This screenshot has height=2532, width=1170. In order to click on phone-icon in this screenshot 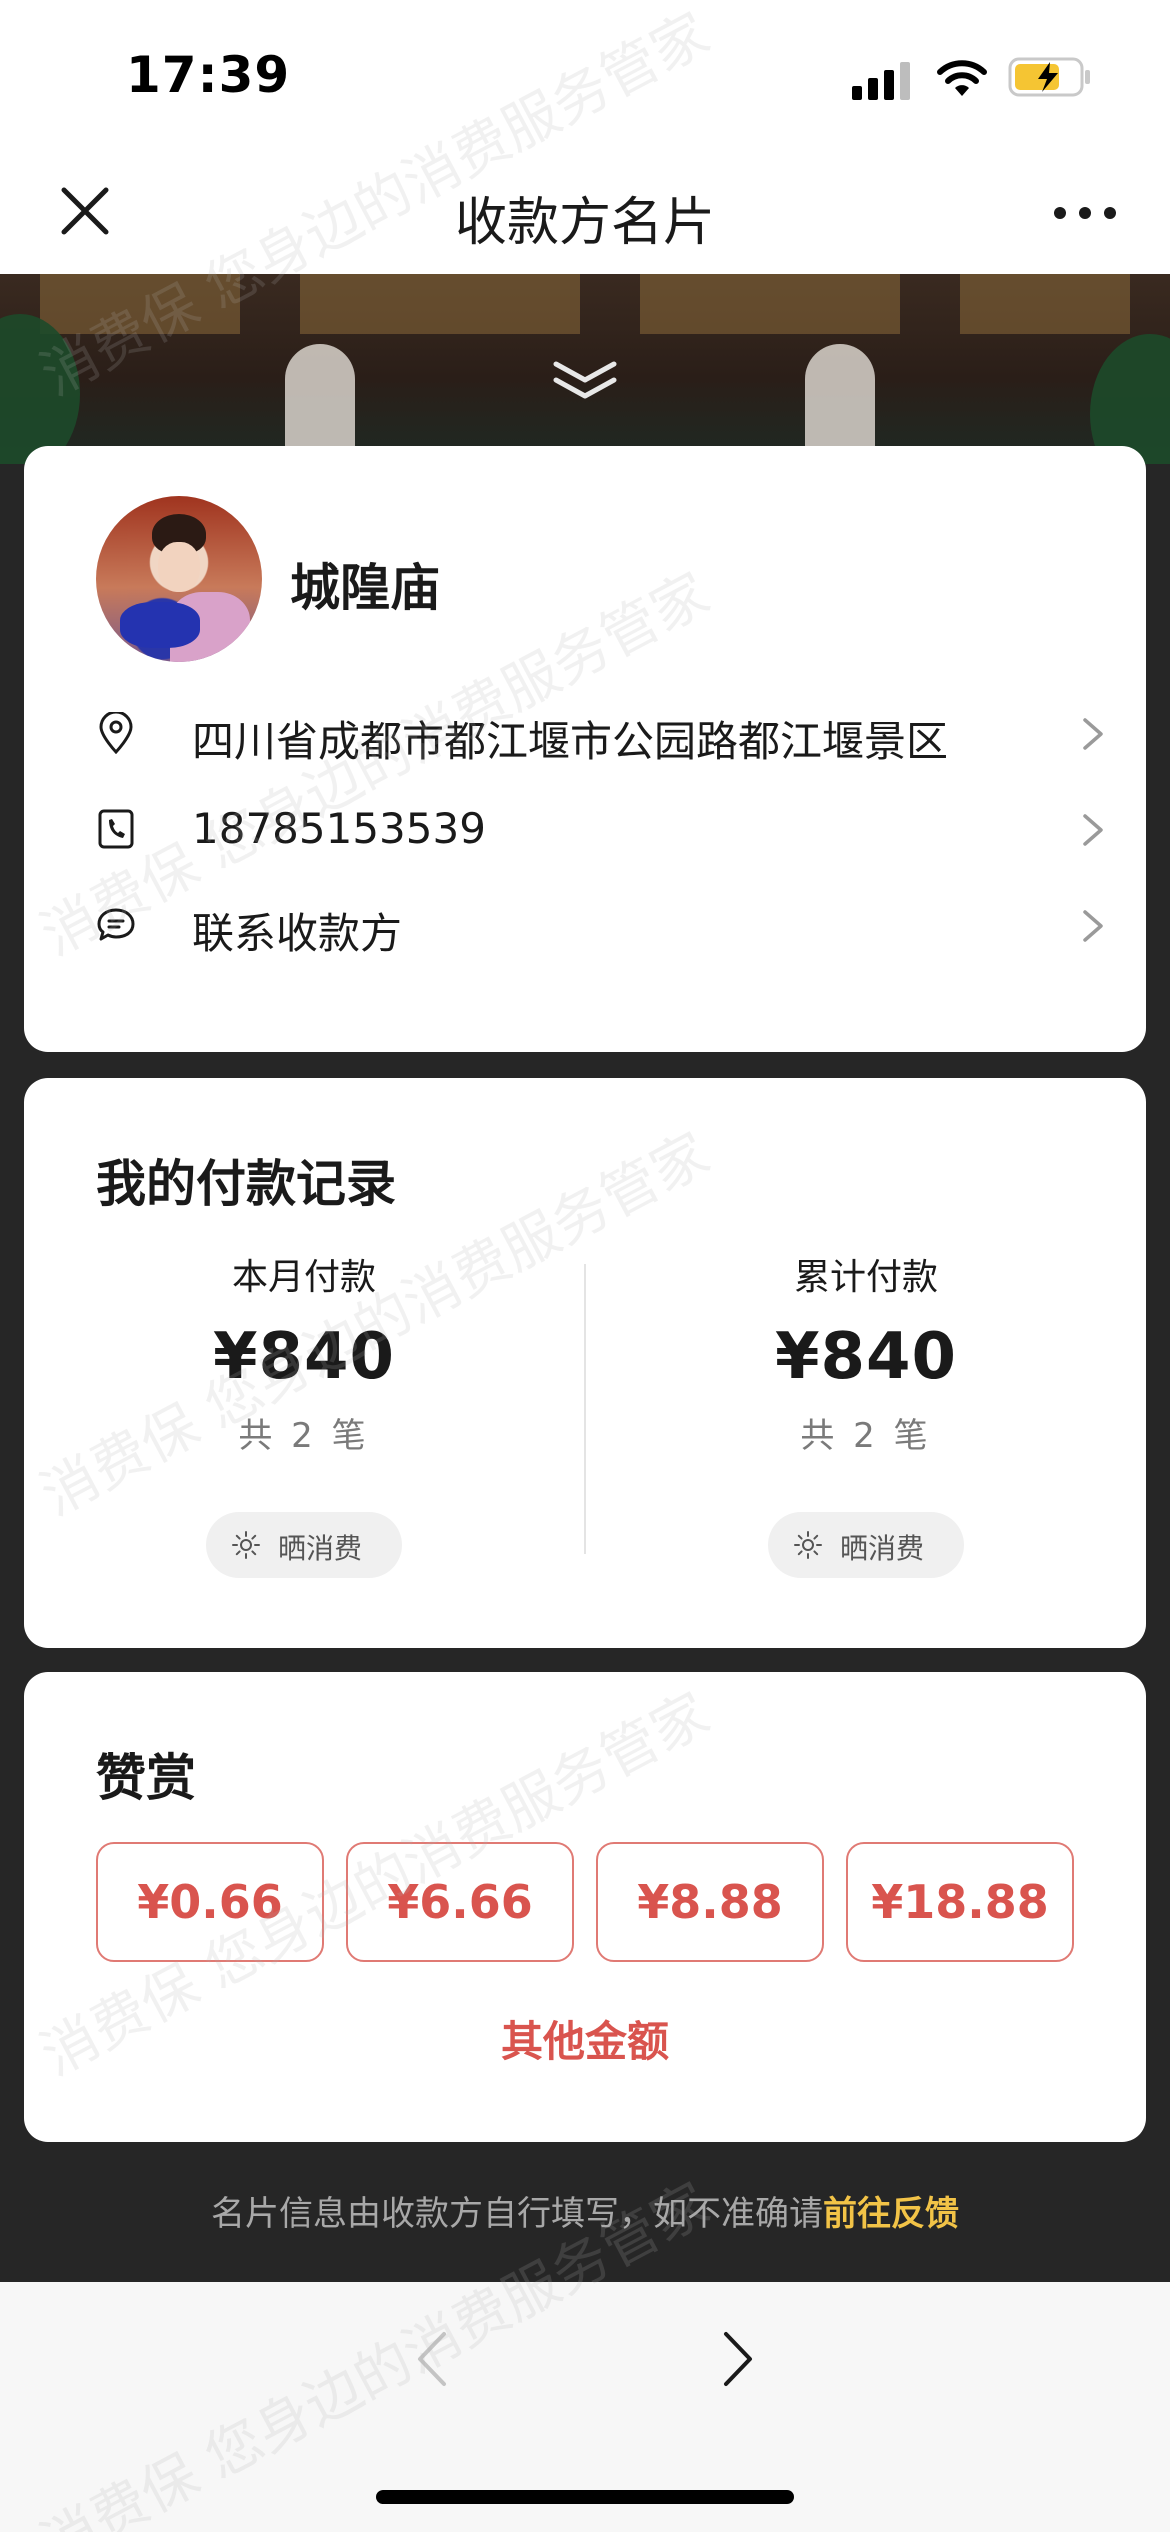, I will do `click(116, 829)`.